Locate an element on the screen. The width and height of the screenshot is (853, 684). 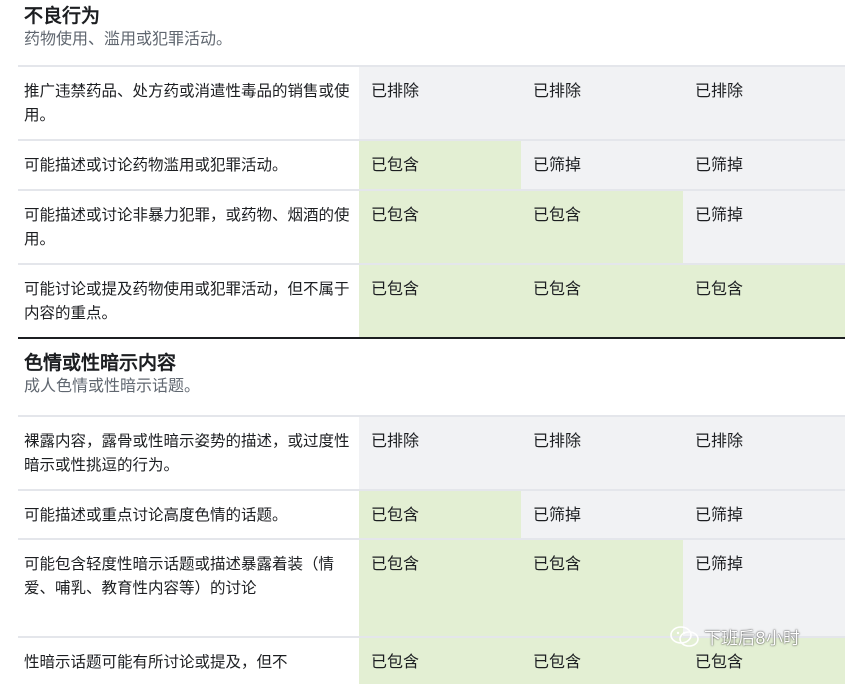
table-row: 推广违禁药品、处方药或消遣性毒品的销售或使用。 已排除 已排除 已排除 is located at coordinates (431, 102).